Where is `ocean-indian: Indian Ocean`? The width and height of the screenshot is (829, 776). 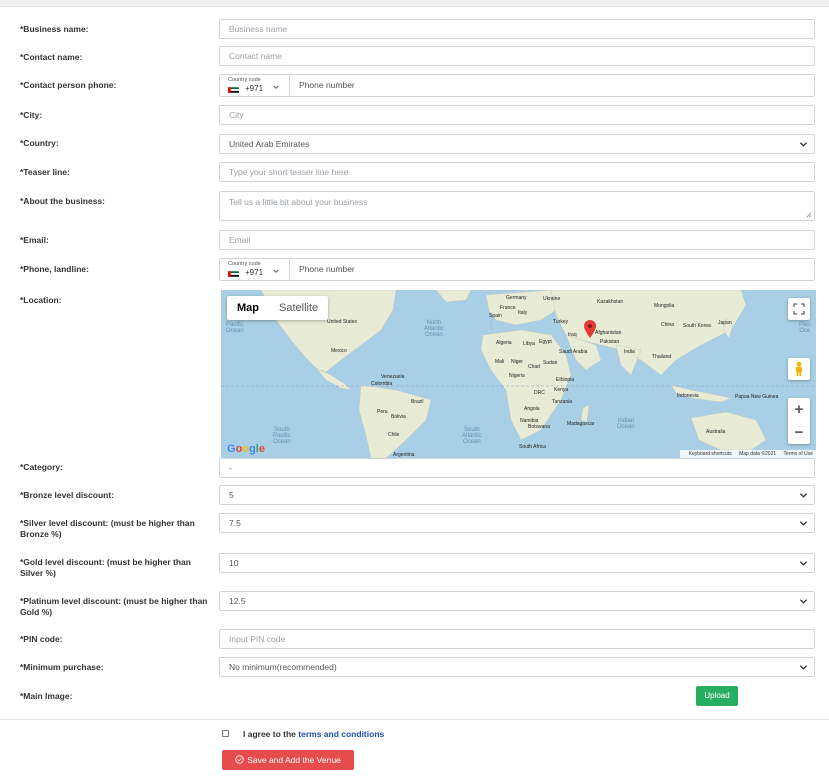 ocean-indian: Indian Ocean is located at coordinates (626, 424).